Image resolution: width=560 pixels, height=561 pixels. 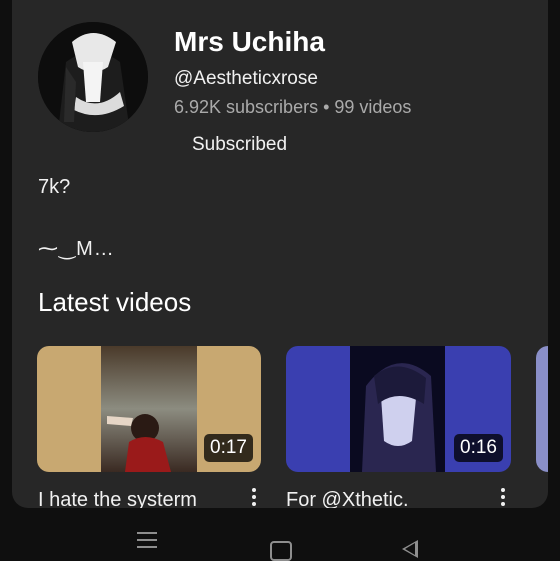 I want to click on channel-avatar, so click(x=93, y=77).